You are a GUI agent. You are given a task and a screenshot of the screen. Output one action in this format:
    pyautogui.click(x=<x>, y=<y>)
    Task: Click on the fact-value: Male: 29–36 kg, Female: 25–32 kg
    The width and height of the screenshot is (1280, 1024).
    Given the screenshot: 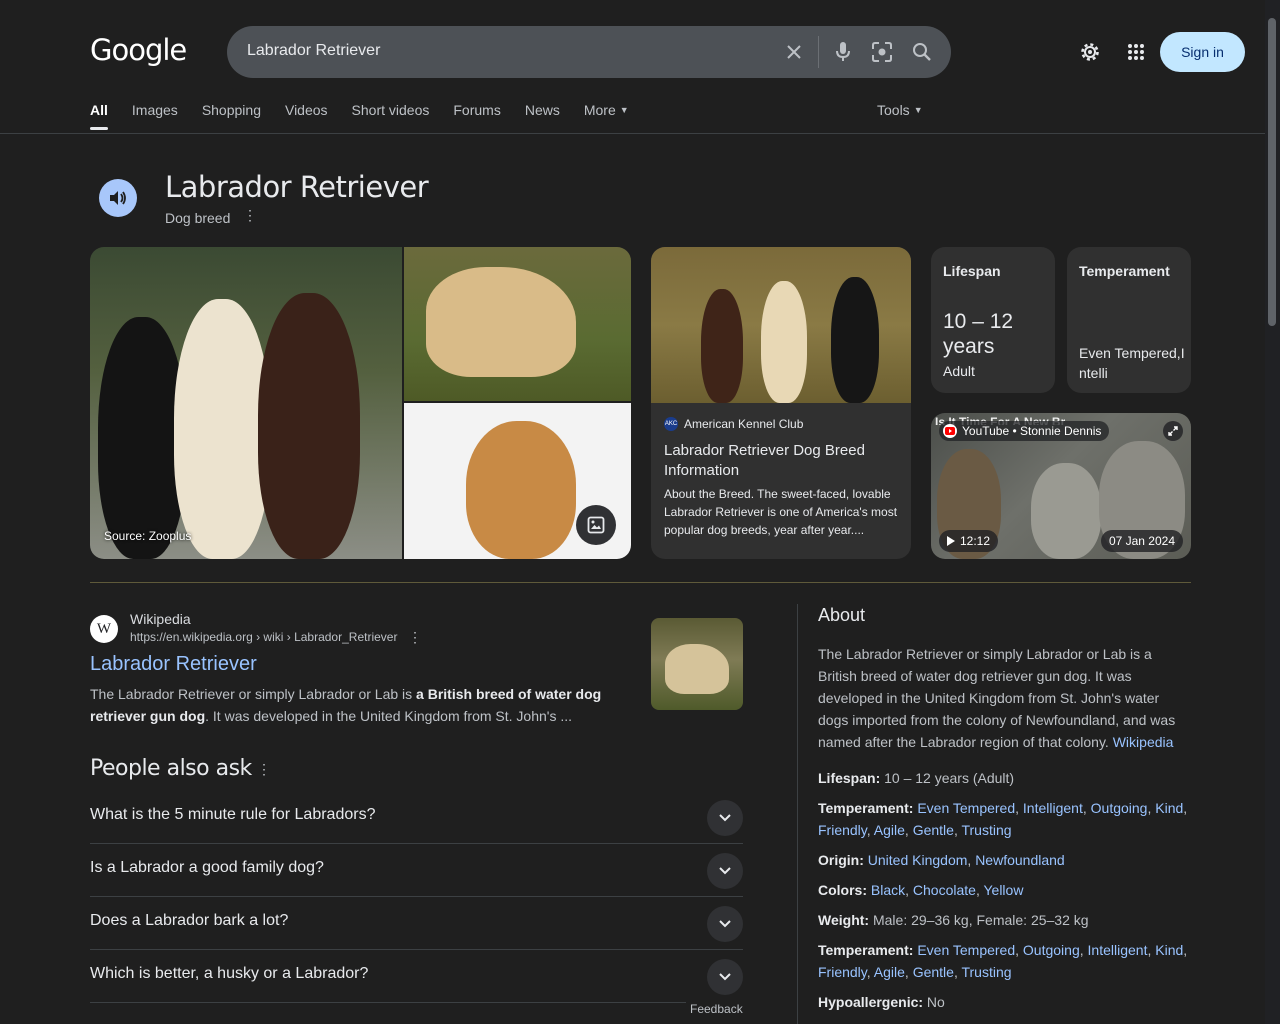 What is the action you would take?
    pyautogui.click(x=980, y=920)
    